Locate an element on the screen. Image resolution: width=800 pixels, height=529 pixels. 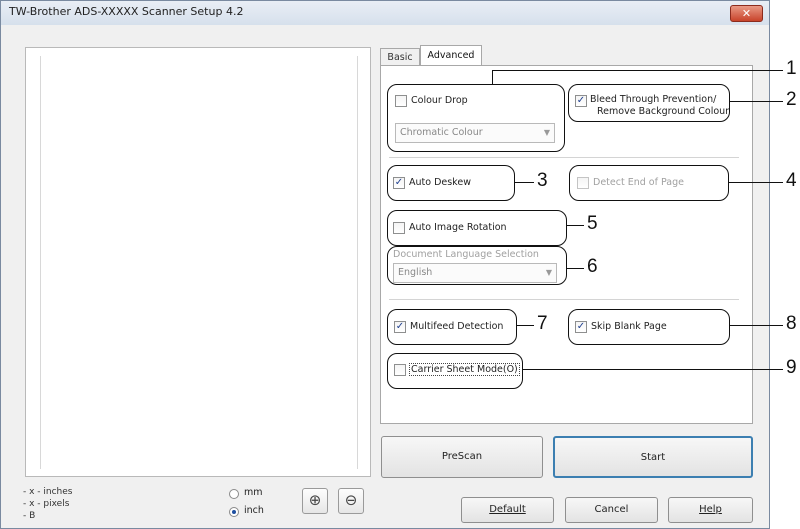
zoom-in-icon: ⊕ is located at coordinates (315, 500).